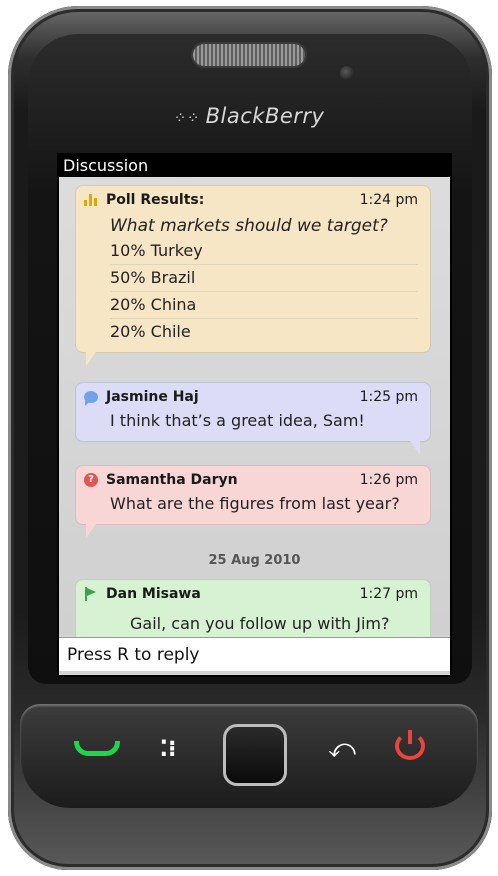 This screenshot has width=498, height=876. What do you see at coordinates (255, 755) in the screenshot?
I see `trackpad` at bounding box center [255, 755].